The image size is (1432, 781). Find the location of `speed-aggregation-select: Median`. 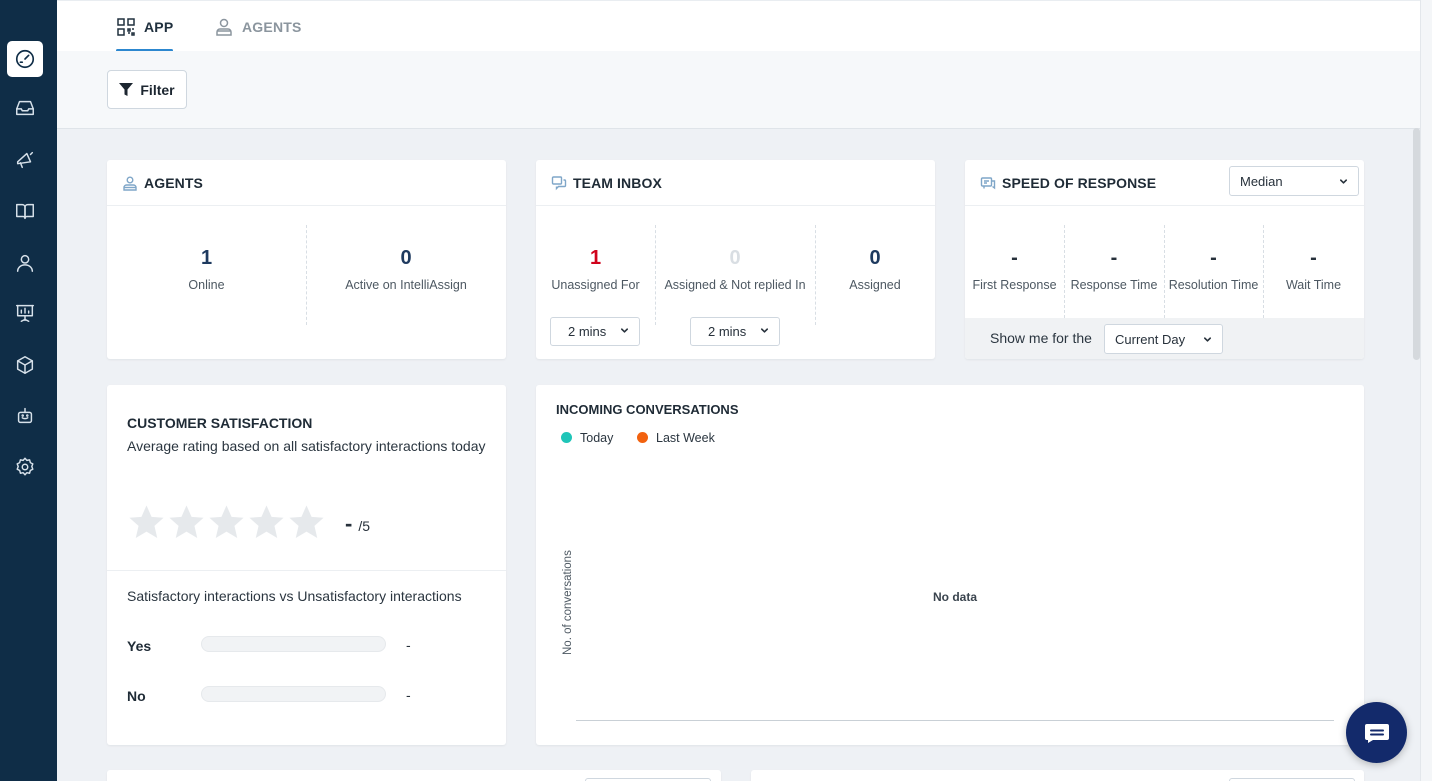

speed-aggregation-select: Median is located at coordinates (1294, 181).